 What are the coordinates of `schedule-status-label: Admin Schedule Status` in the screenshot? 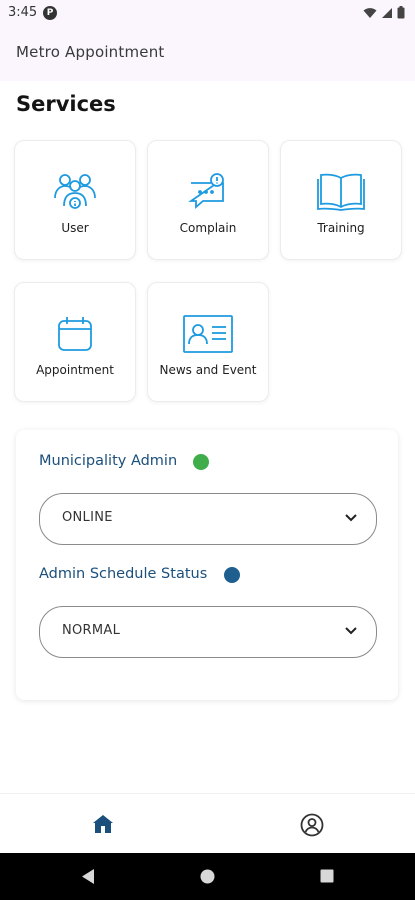 It's located at (123, 574).